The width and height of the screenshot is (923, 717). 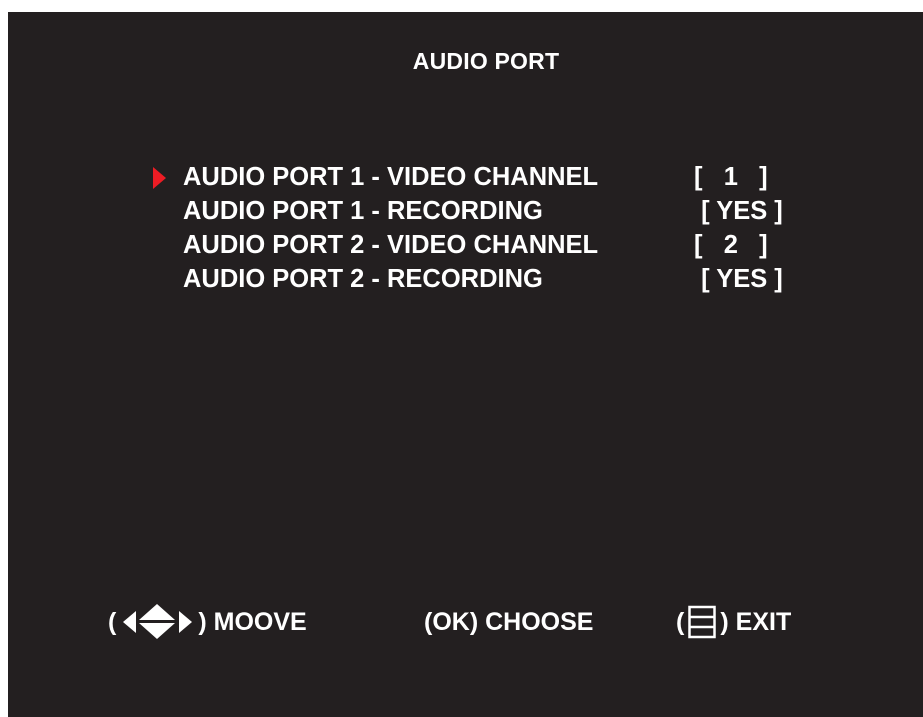 I want to click on four-way-arrows-icon, so click(x=157, y=622).